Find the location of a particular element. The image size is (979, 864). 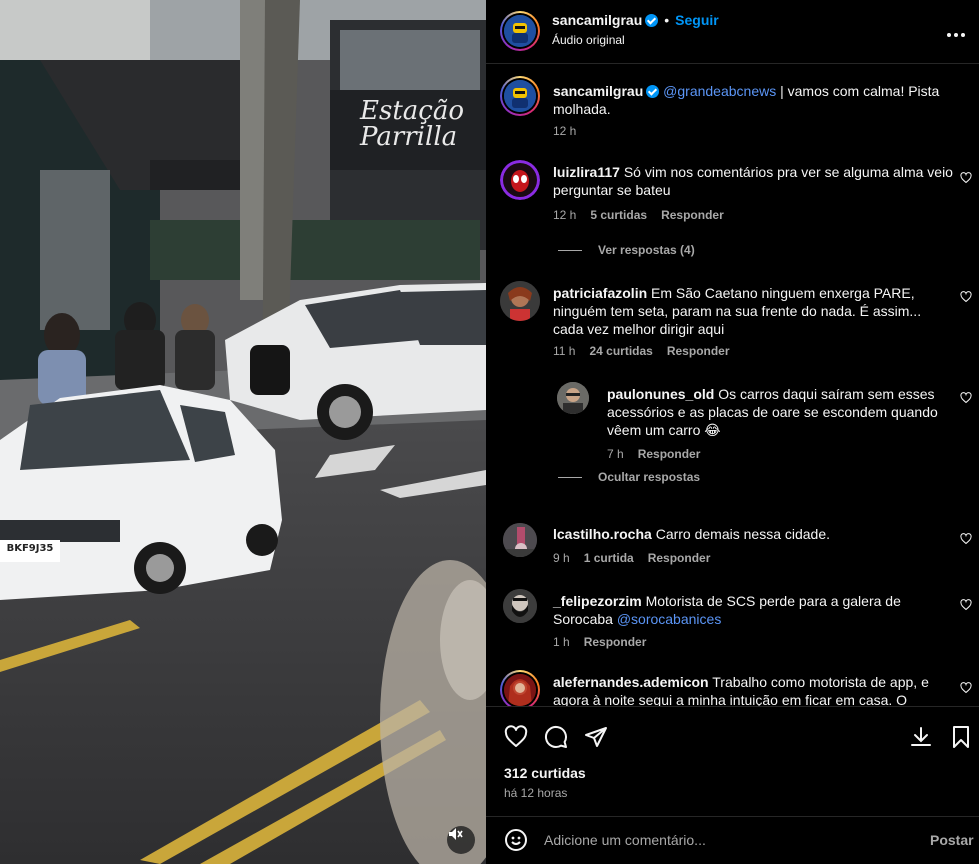

story-ring is located at coordinates (520, 31).